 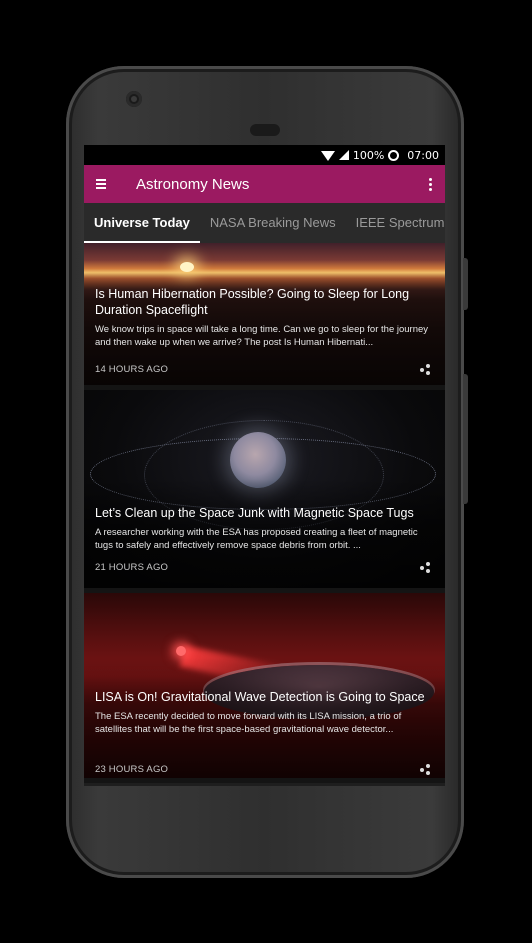 I want to click on power-button, so click(x=465, y=284).